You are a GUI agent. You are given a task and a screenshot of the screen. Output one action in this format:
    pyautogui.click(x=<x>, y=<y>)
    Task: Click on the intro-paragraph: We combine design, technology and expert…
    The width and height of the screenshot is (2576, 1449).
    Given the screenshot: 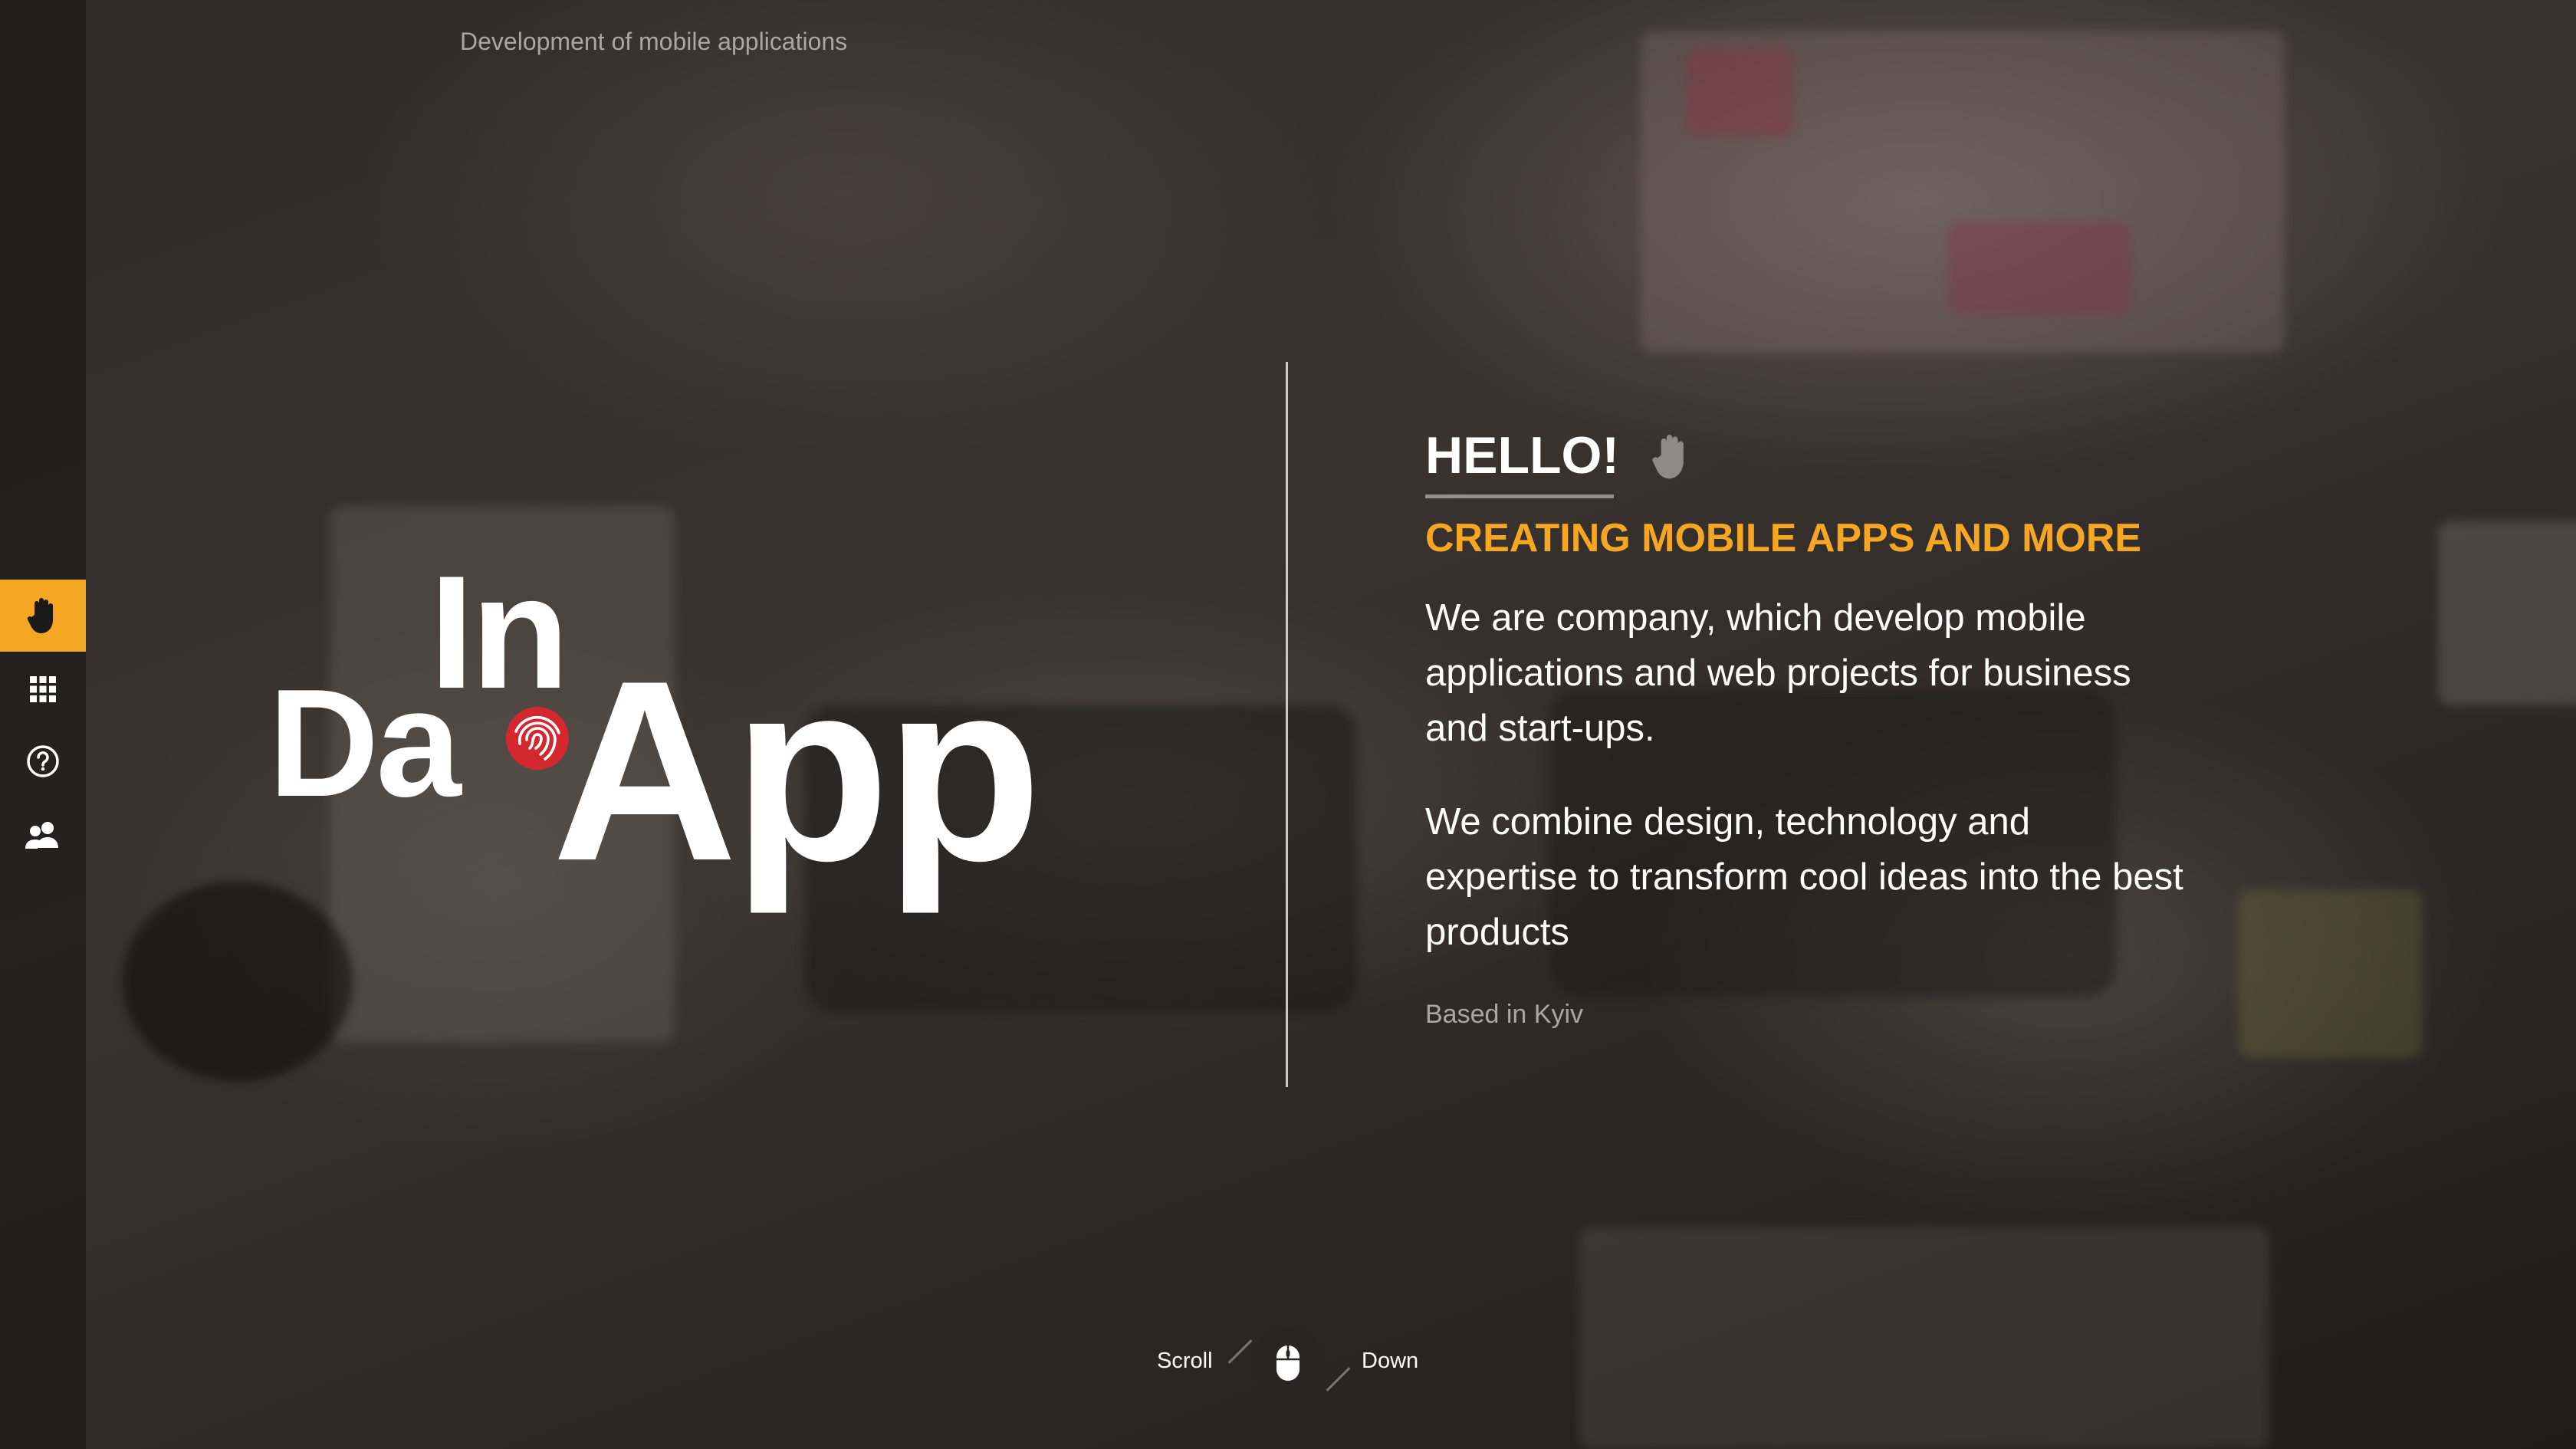 What is the action you would take?
    pyautogui.click(x=1804, y=877)
    